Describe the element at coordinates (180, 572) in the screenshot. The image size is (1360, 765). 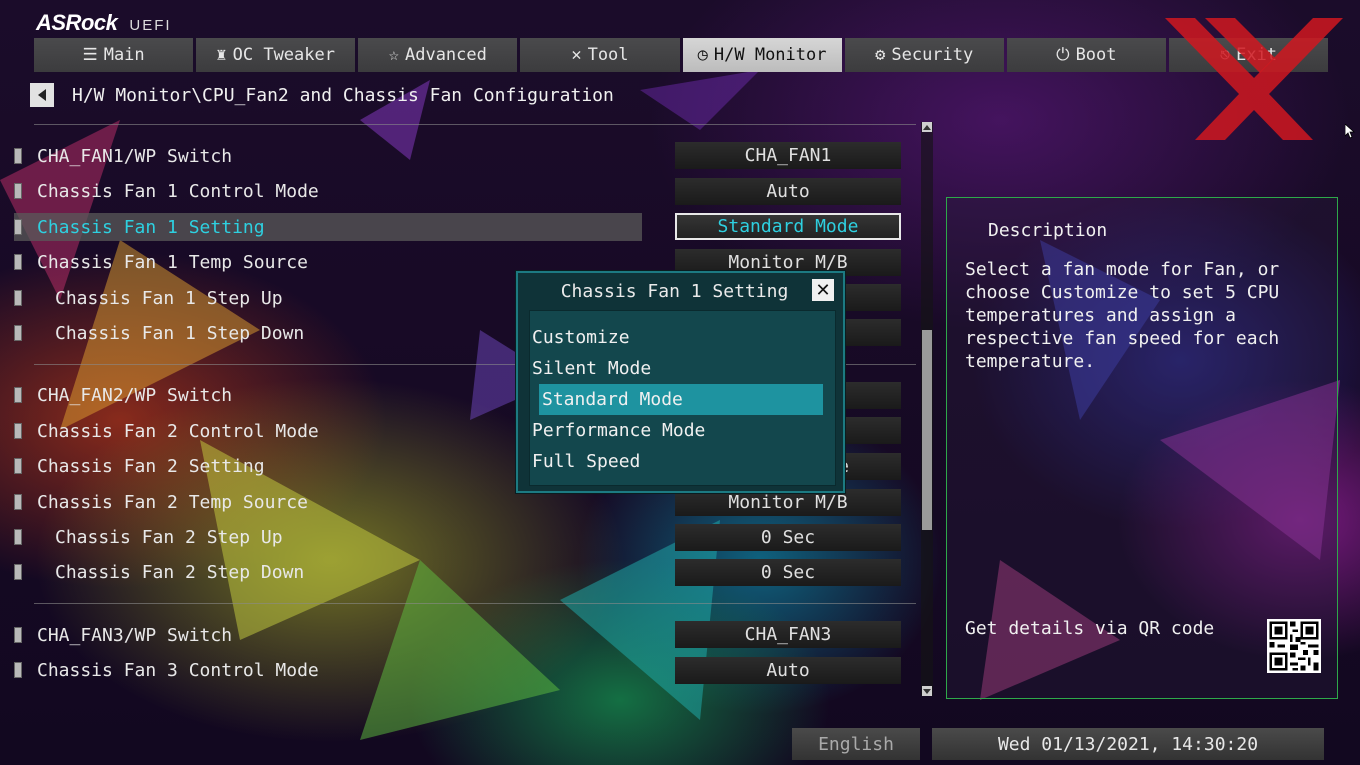
I see `setting-label: Chassis Fan 2 Step Down` at that location.